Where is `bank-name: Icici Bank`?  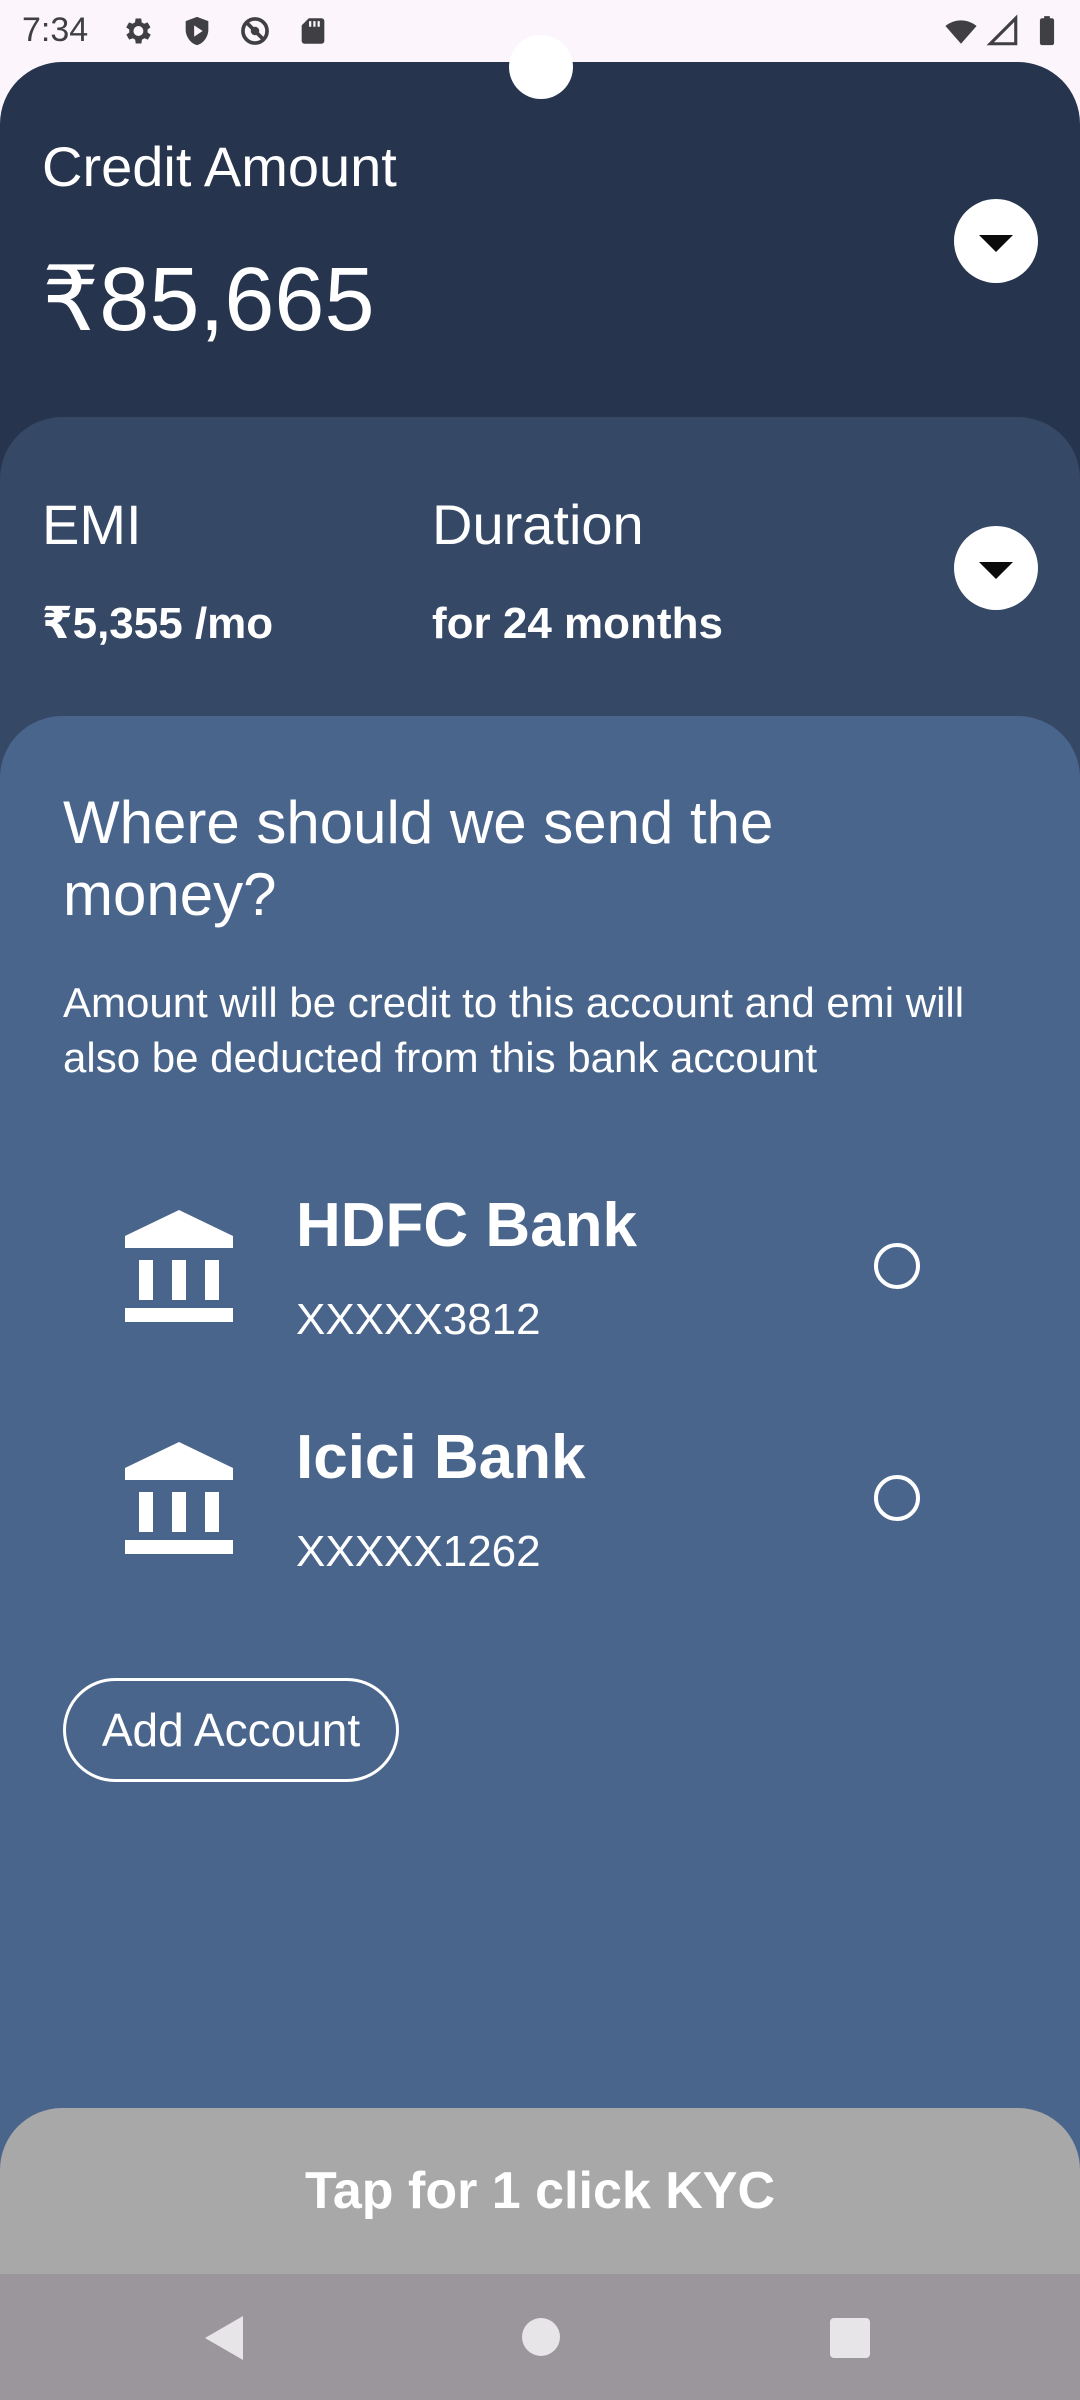 bank-name: Icici Bank is located at coordinates (441, 1457).